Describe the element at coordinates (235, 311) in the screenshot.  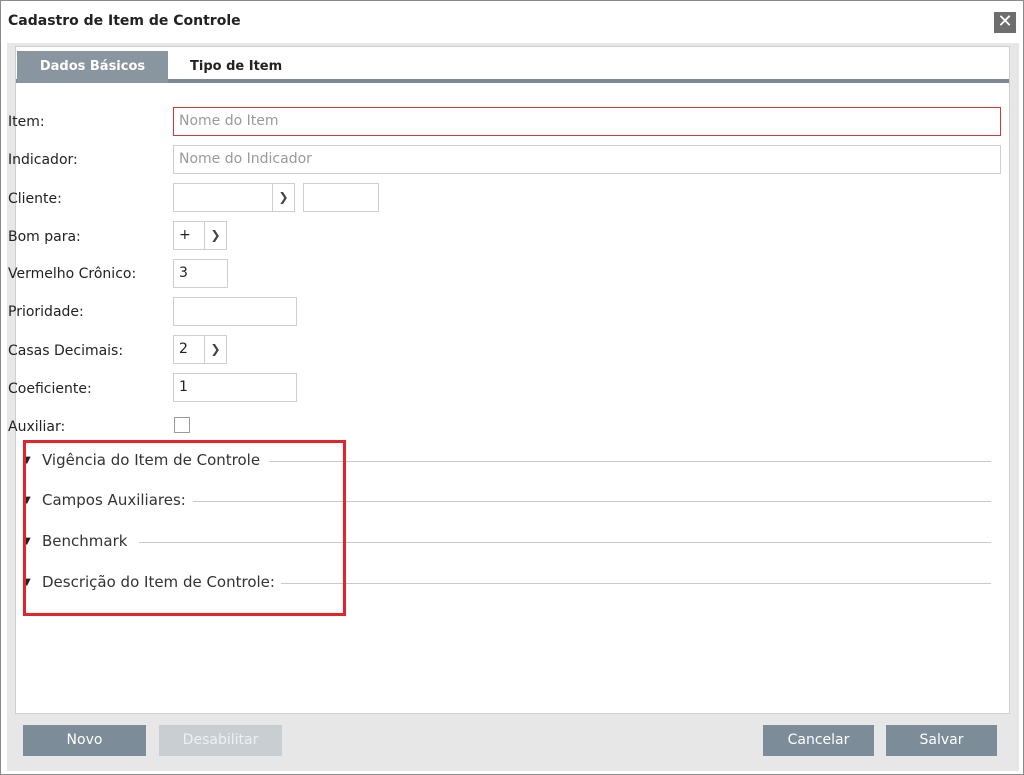
I see `prioridade-input` at that location.